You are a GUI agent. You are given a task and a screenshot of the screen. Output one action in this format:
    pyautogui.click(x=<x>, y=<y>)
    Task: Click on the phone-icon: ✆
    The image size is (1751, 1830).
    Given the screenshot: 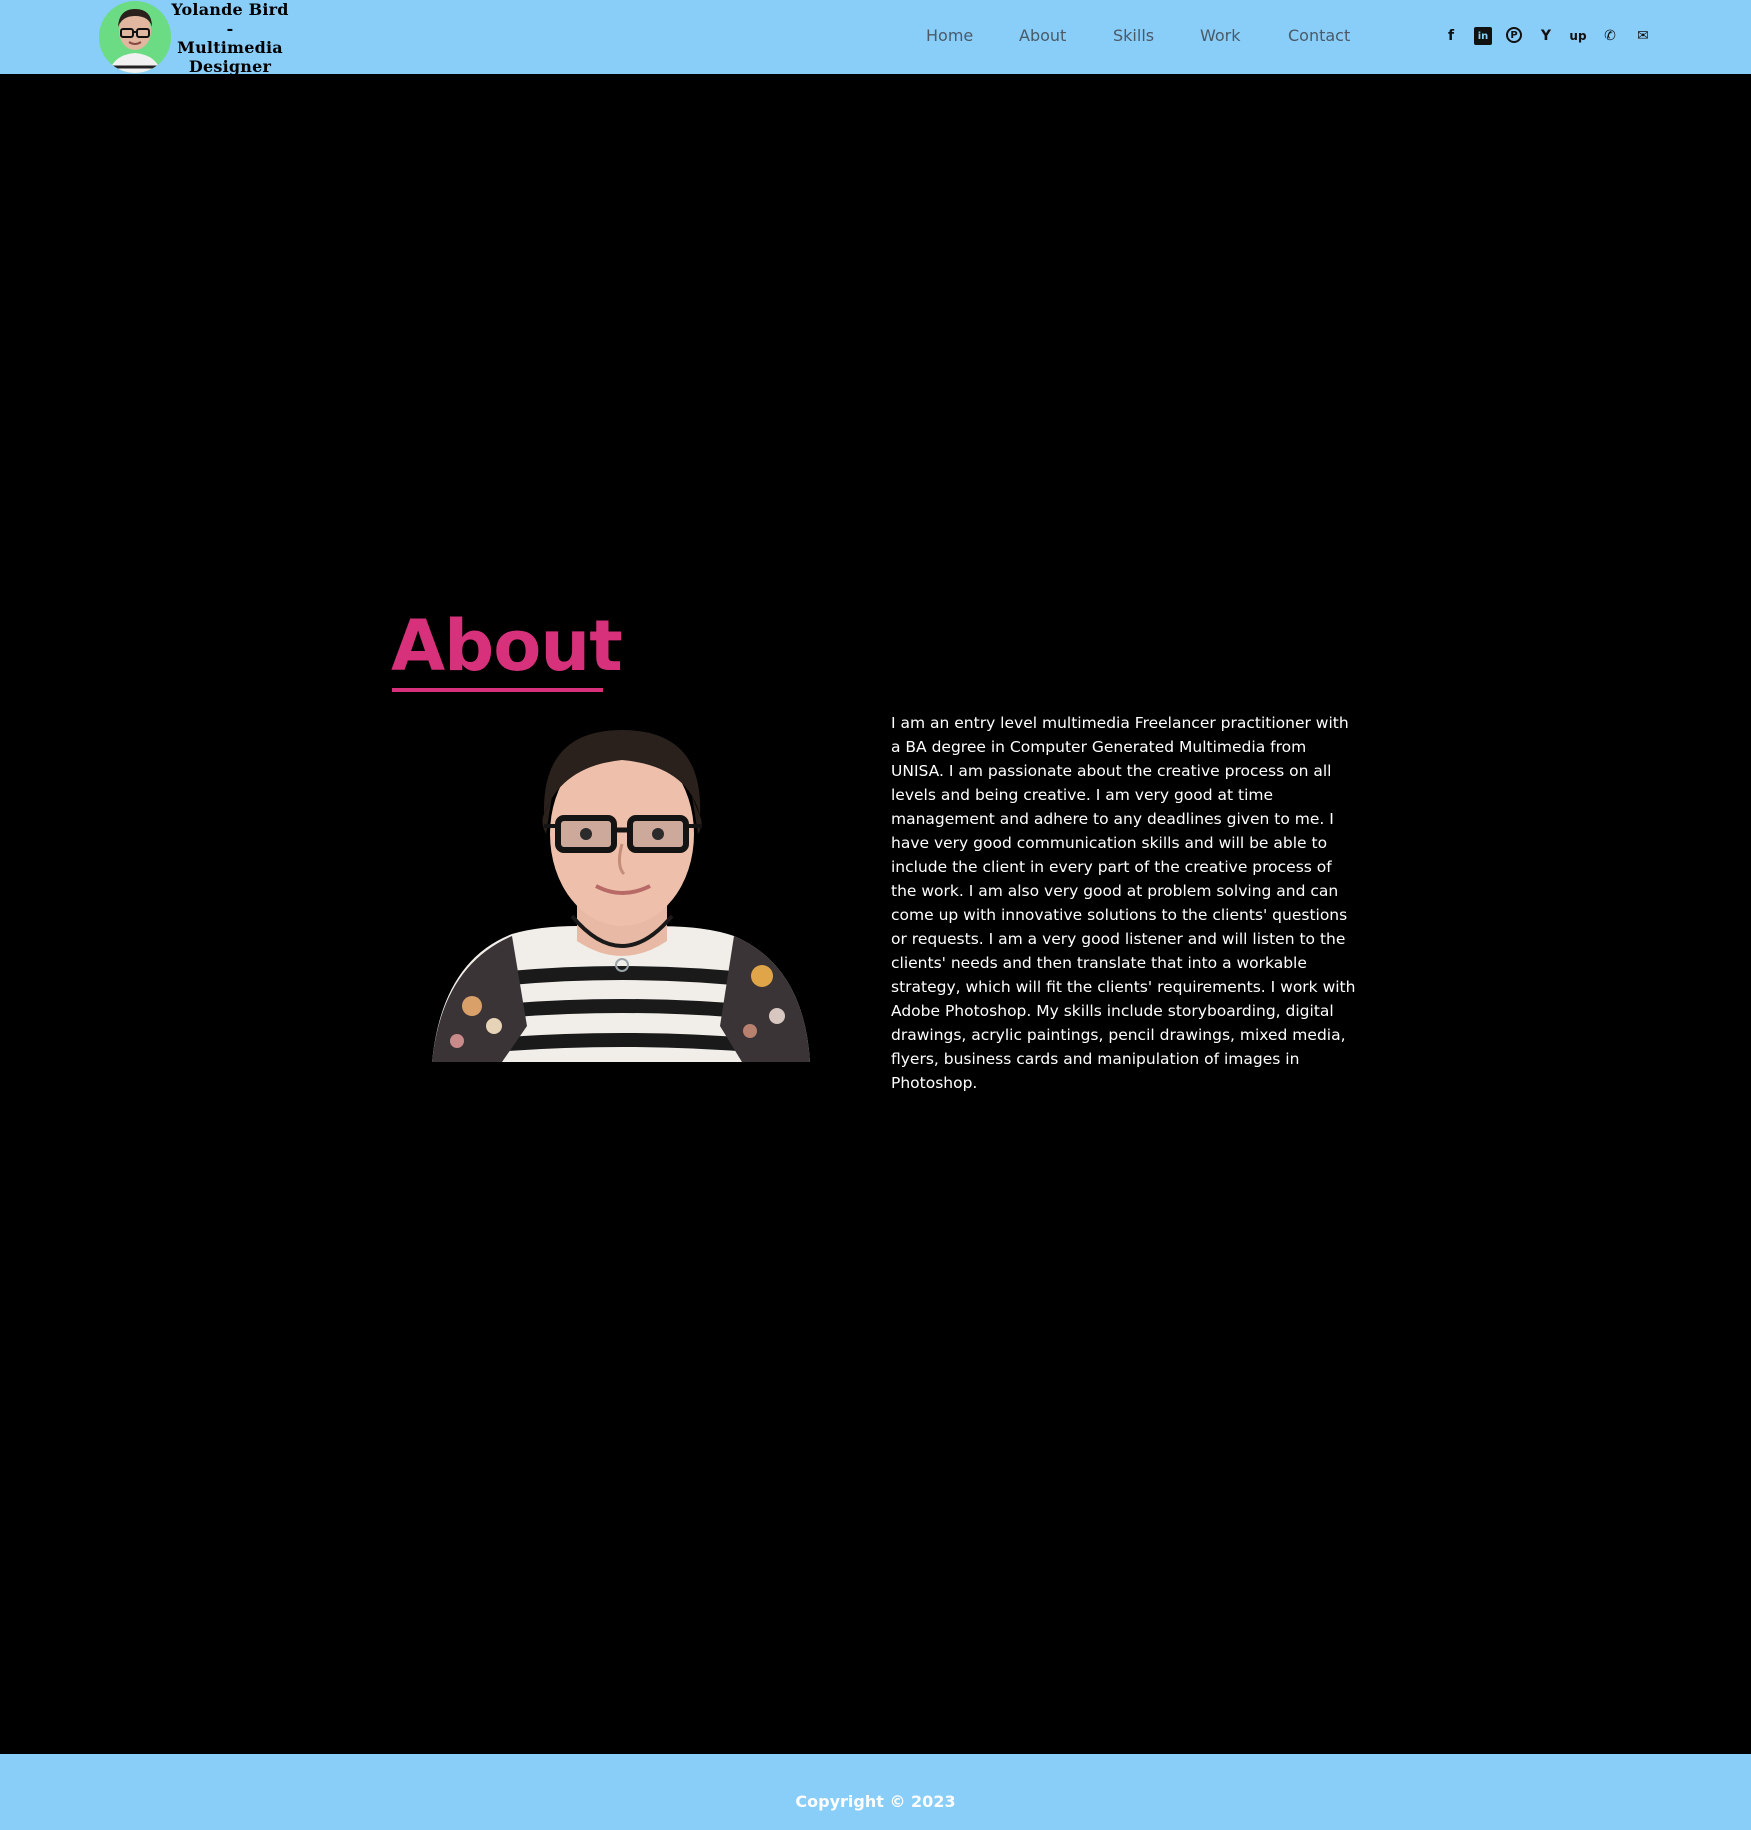 What is the action you would take?
    pyautogui.click(x=1610, y=36)
    